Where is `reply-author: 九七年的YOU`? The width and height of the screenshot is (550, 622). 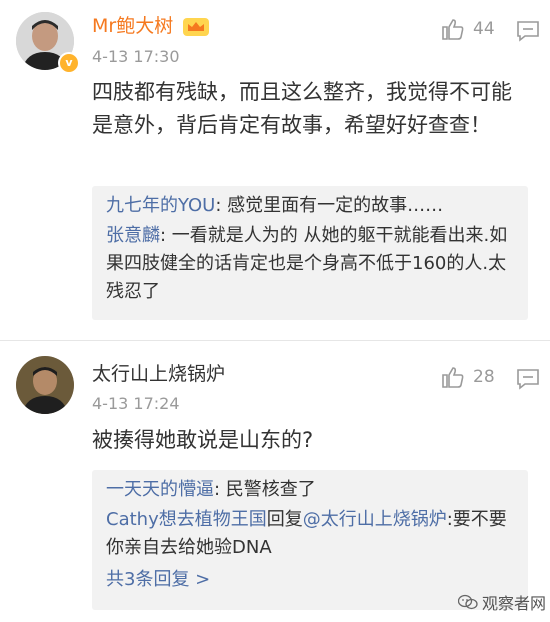
reply-author: 九七年的YOU is located at coordinates (160, 205).